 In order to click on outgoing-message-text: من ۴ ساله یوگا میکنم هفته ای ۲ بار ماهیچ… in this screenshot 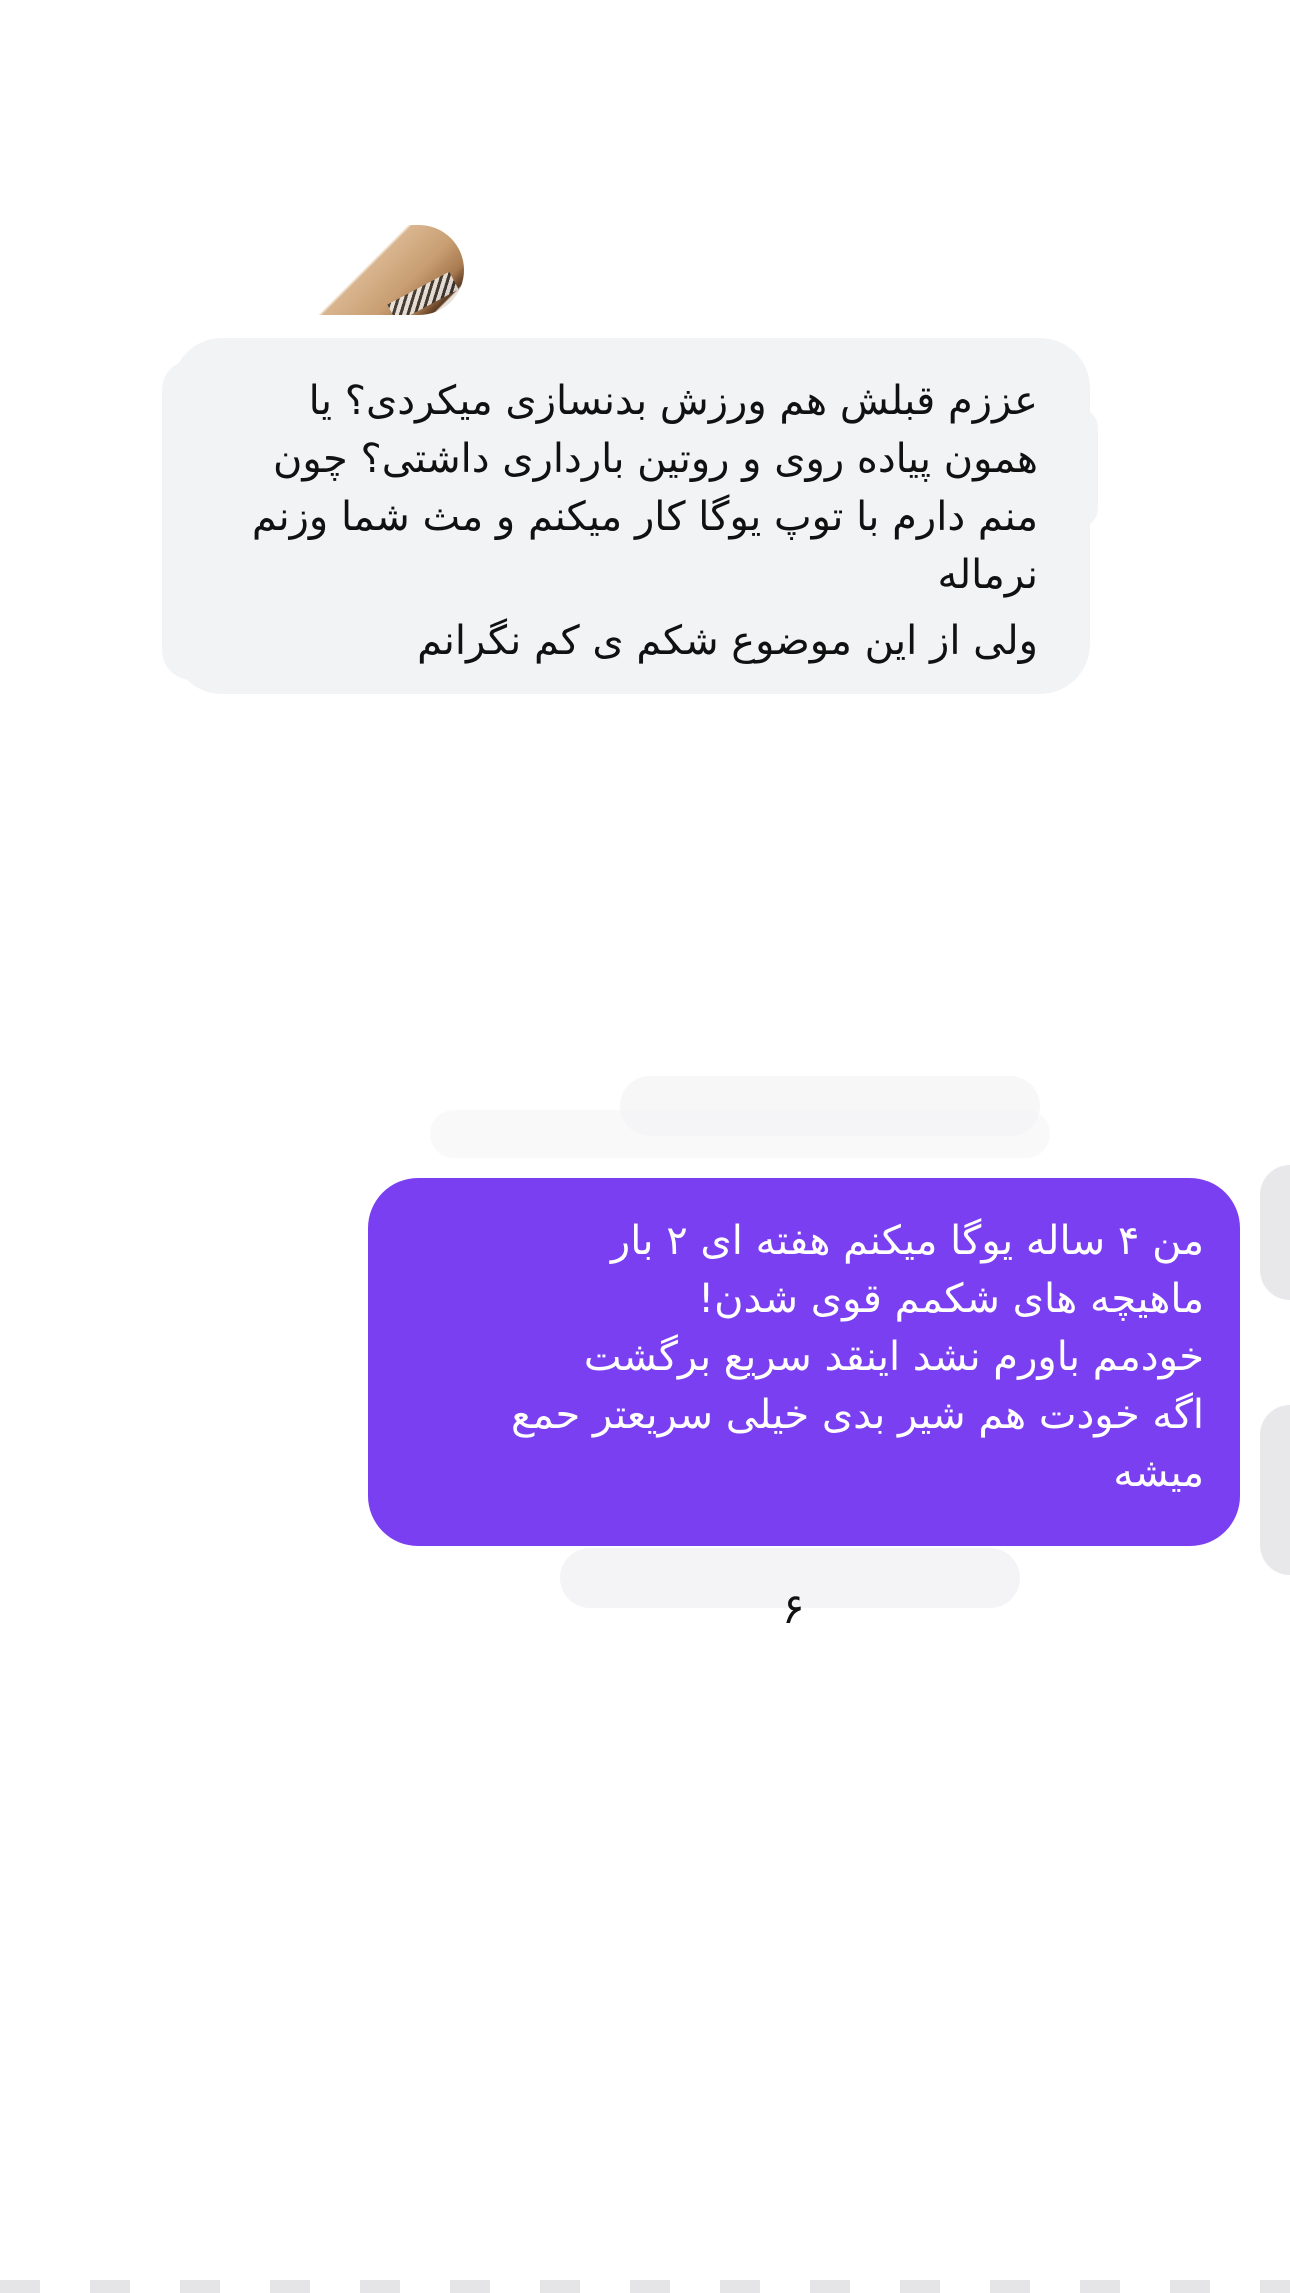, I will do `click(804, 1357)`.